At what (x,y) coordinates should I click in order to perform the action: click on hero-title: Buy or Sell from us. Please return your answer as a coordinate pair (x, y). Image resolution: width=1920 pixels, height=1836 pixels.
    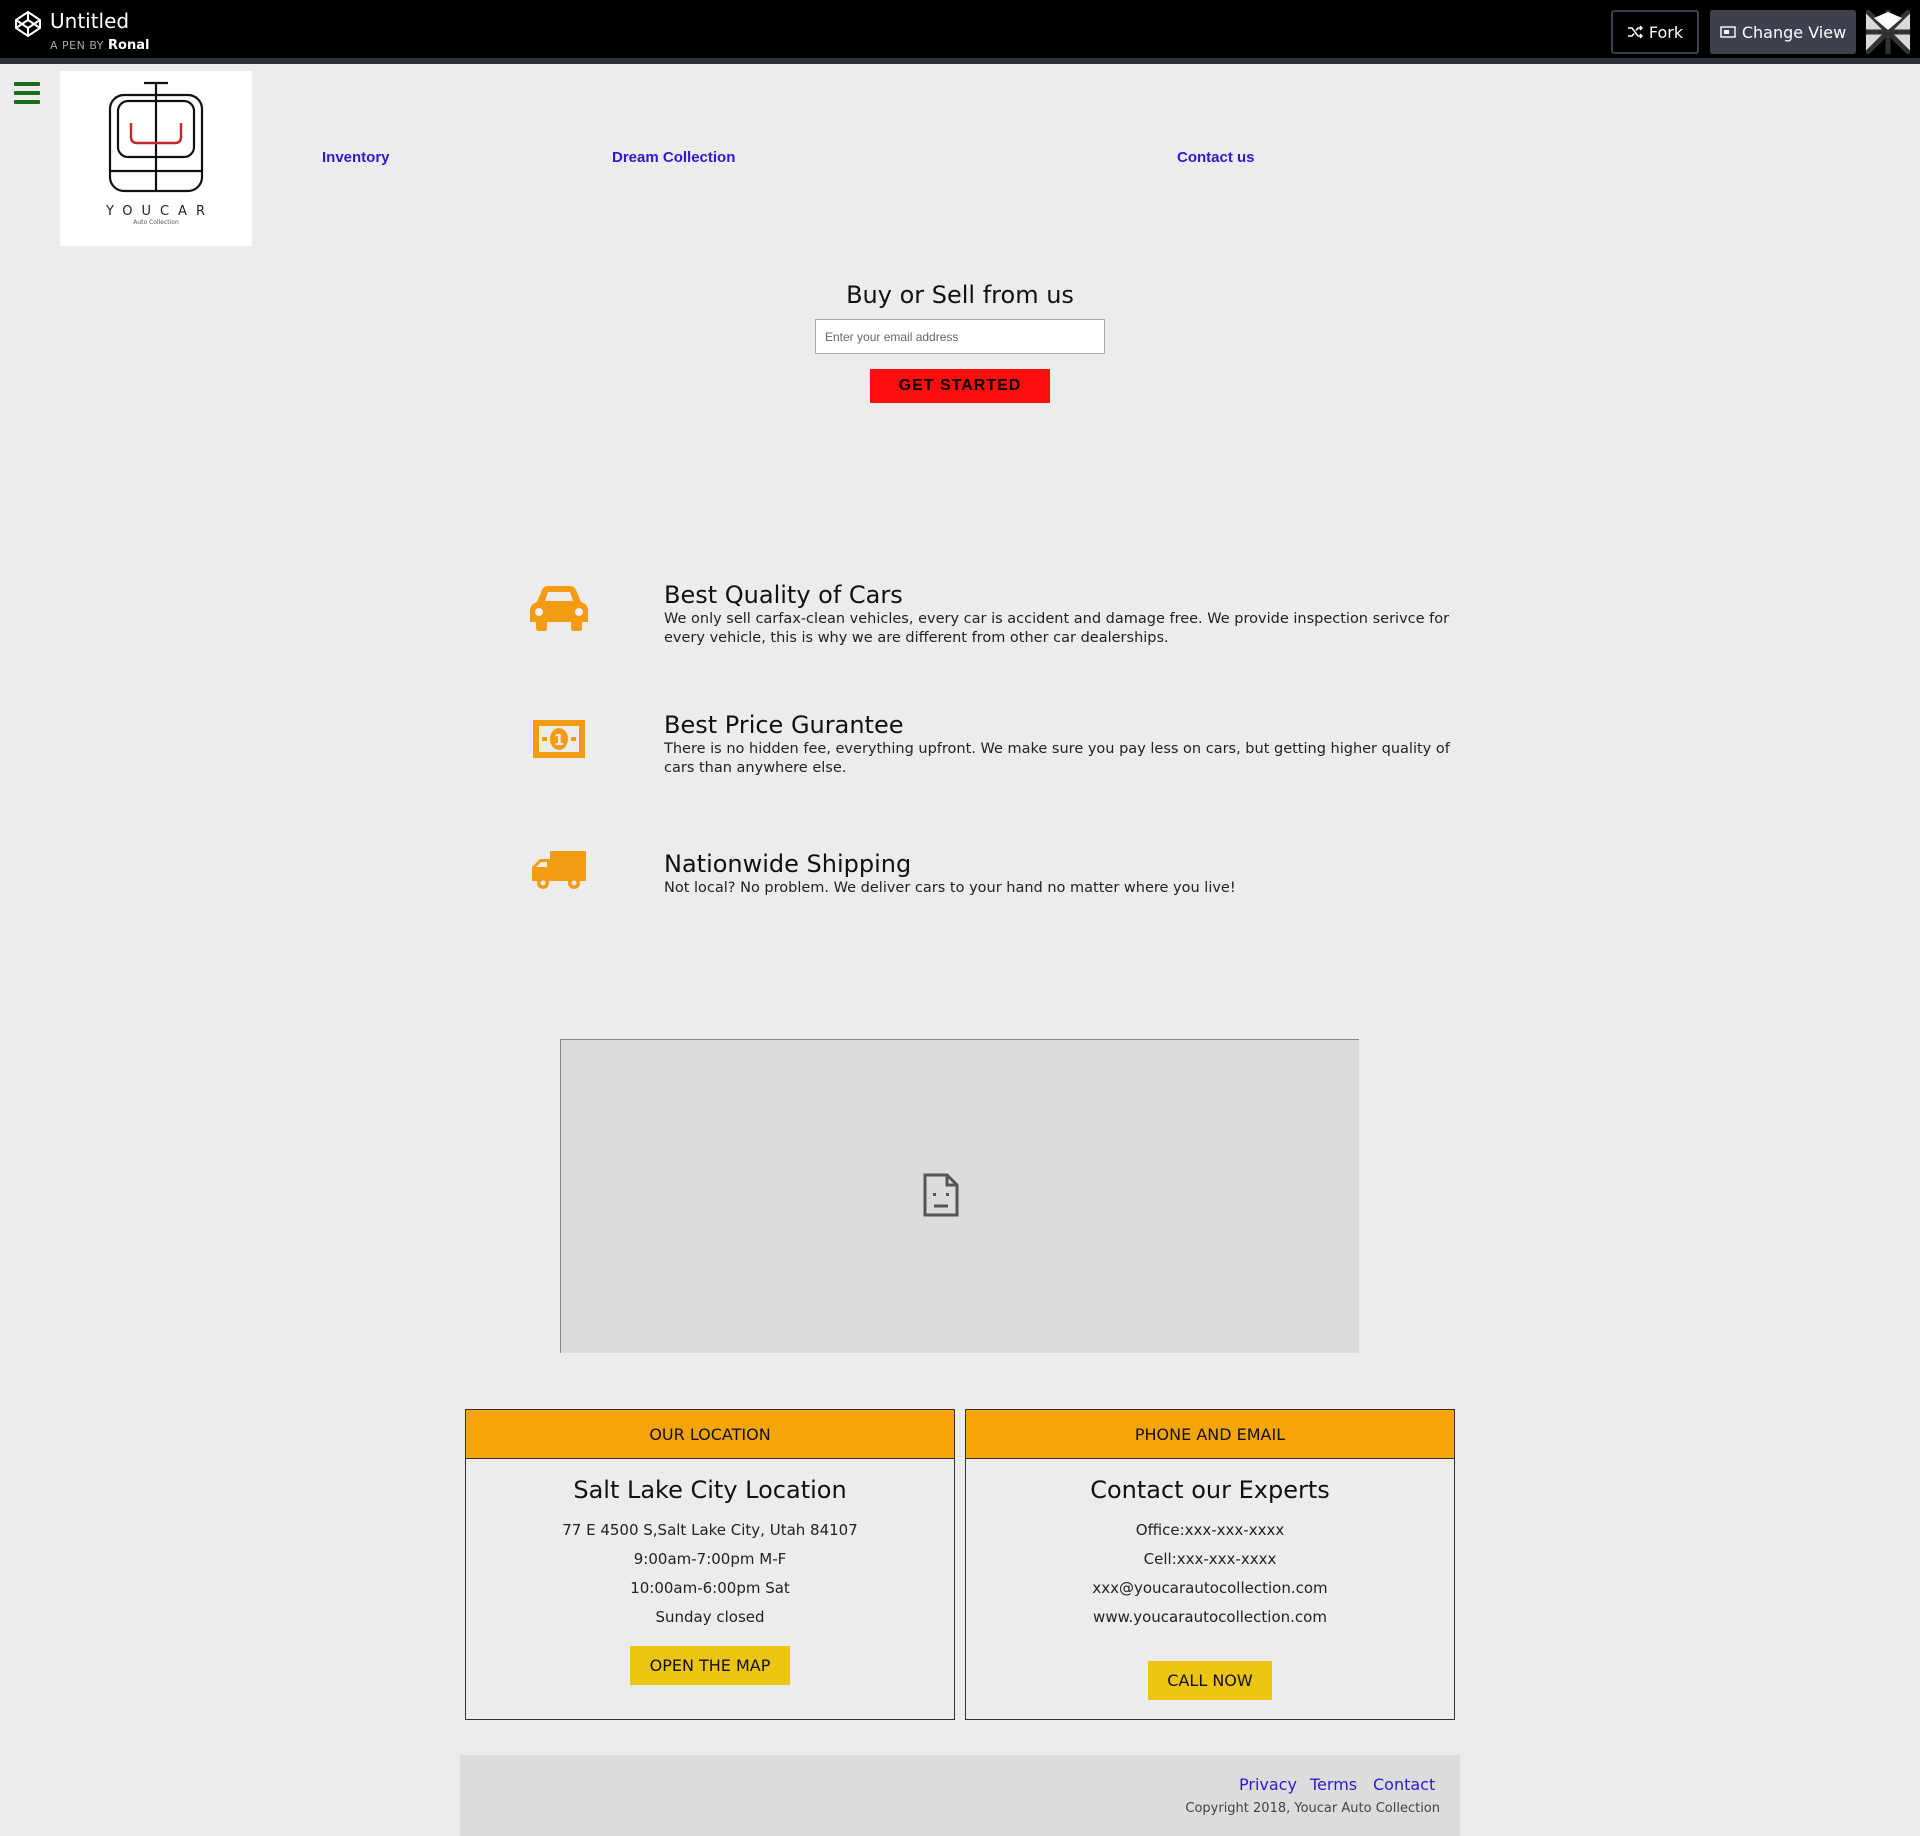
    Looking at the image, I should click on (960, 295).